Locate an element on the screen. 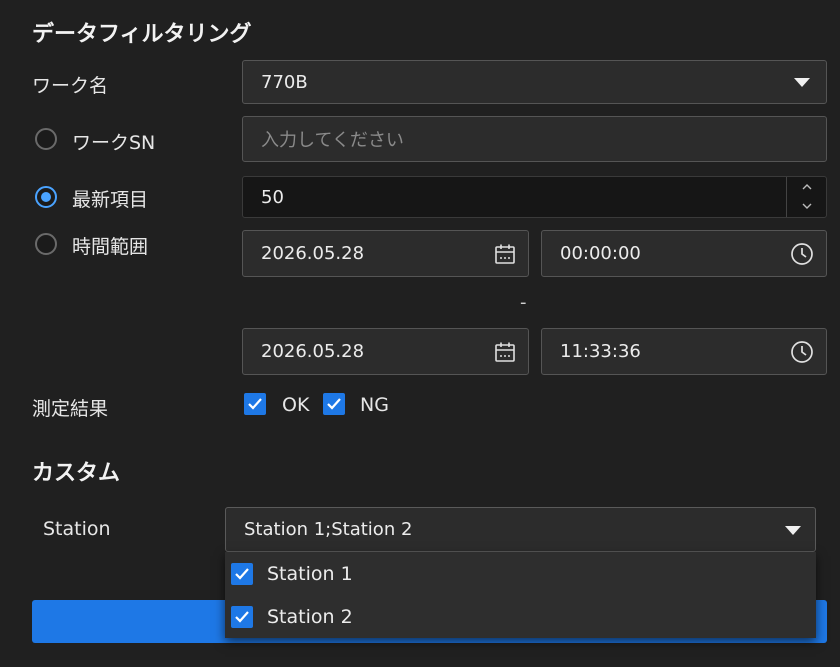 The image size is (840, 667). station-option: Station 2 is located at coordinates (520, 616).